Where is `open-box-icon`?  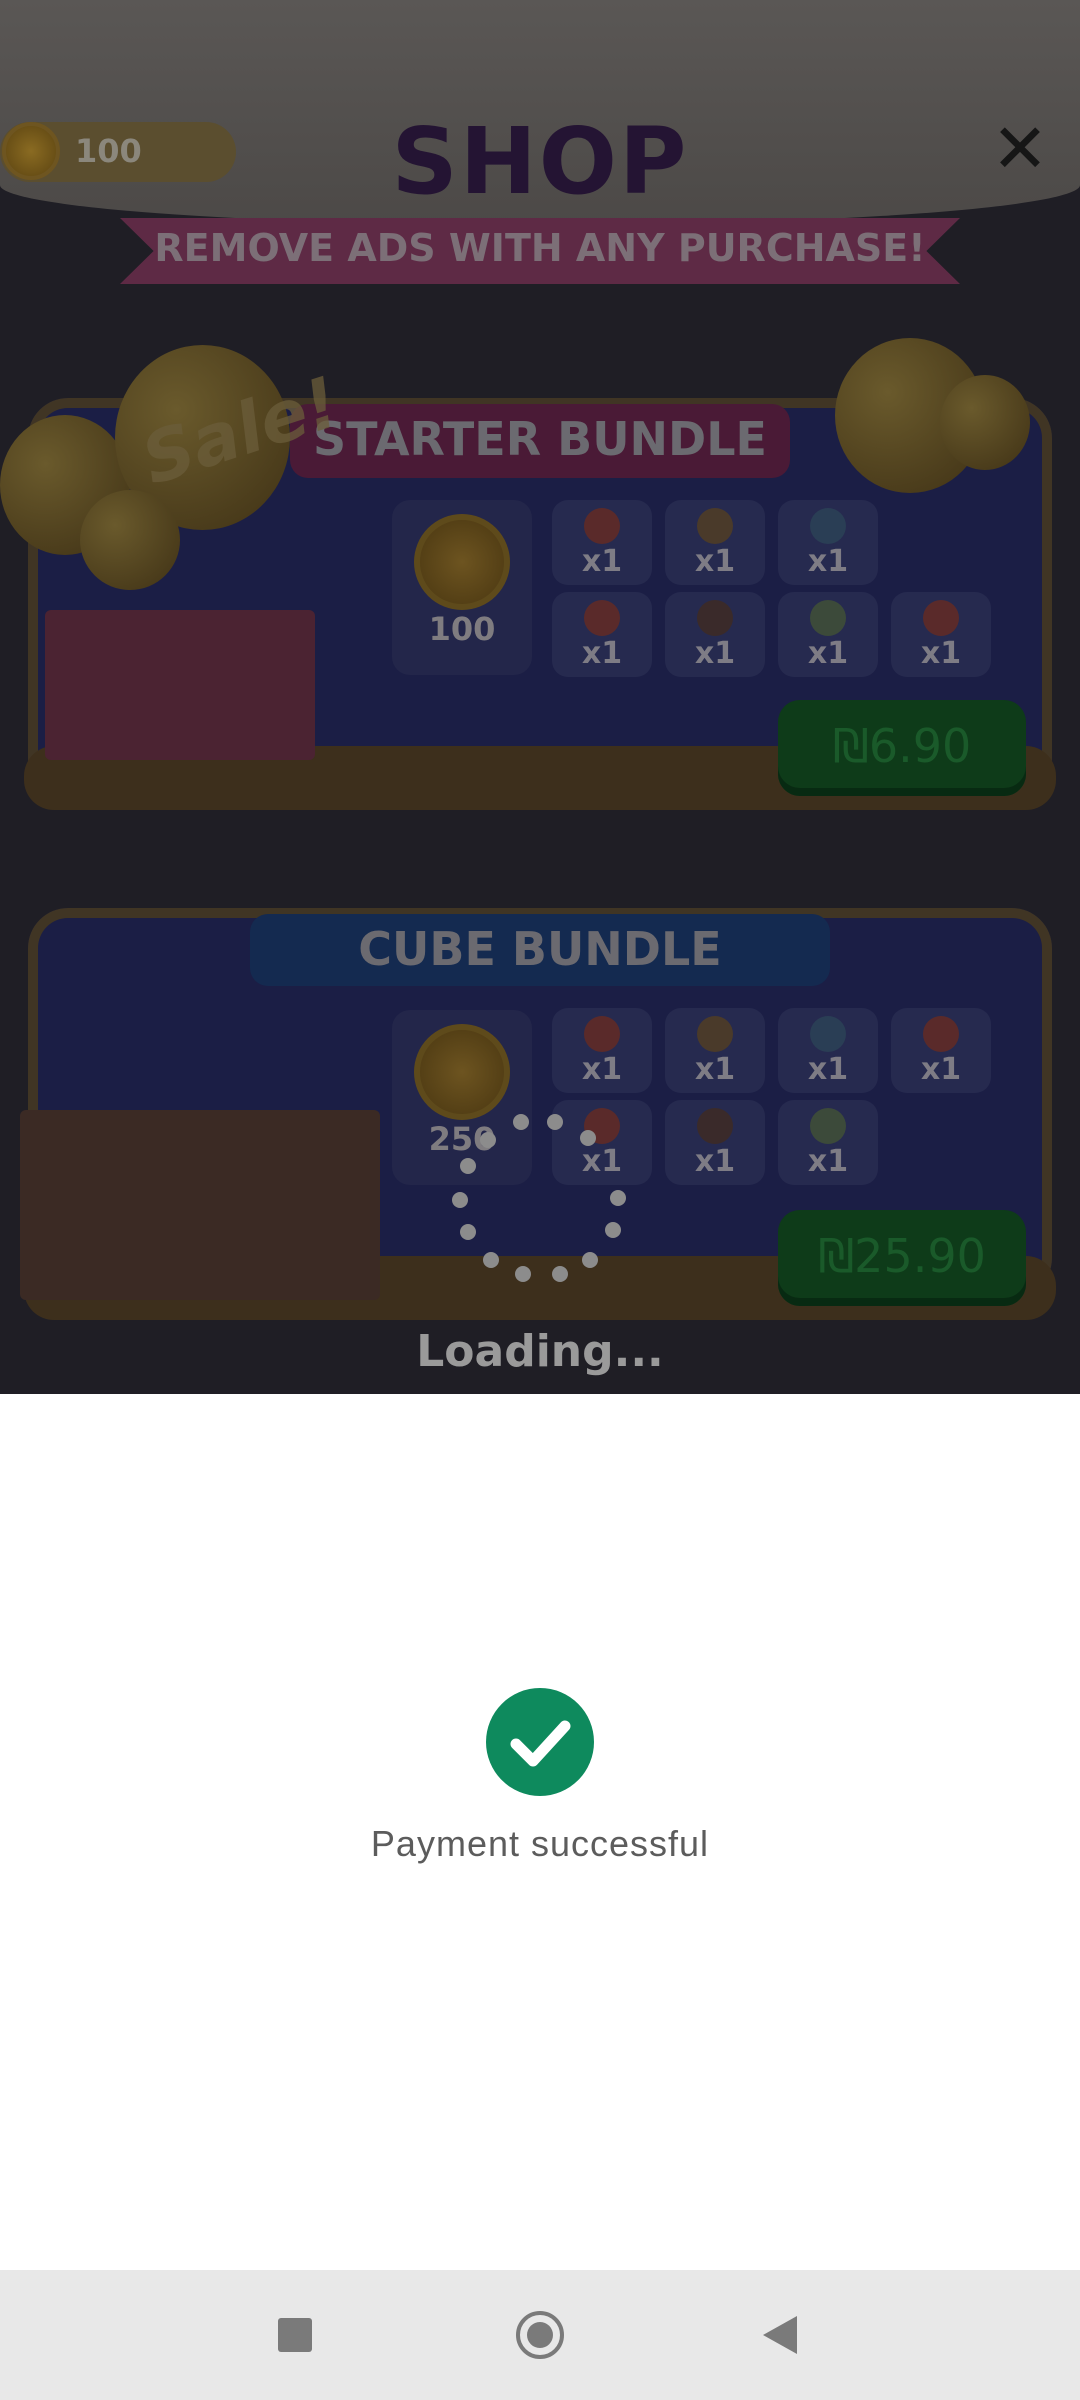 open-box-icon is located at coordinates (200, 1205).